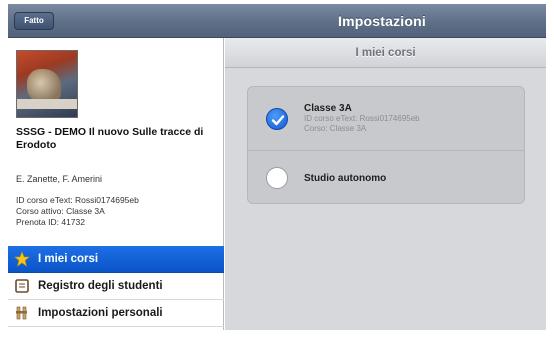  Describe the element at coordinates (22, 286) in the screenshot. I see `register-icon` at that location.